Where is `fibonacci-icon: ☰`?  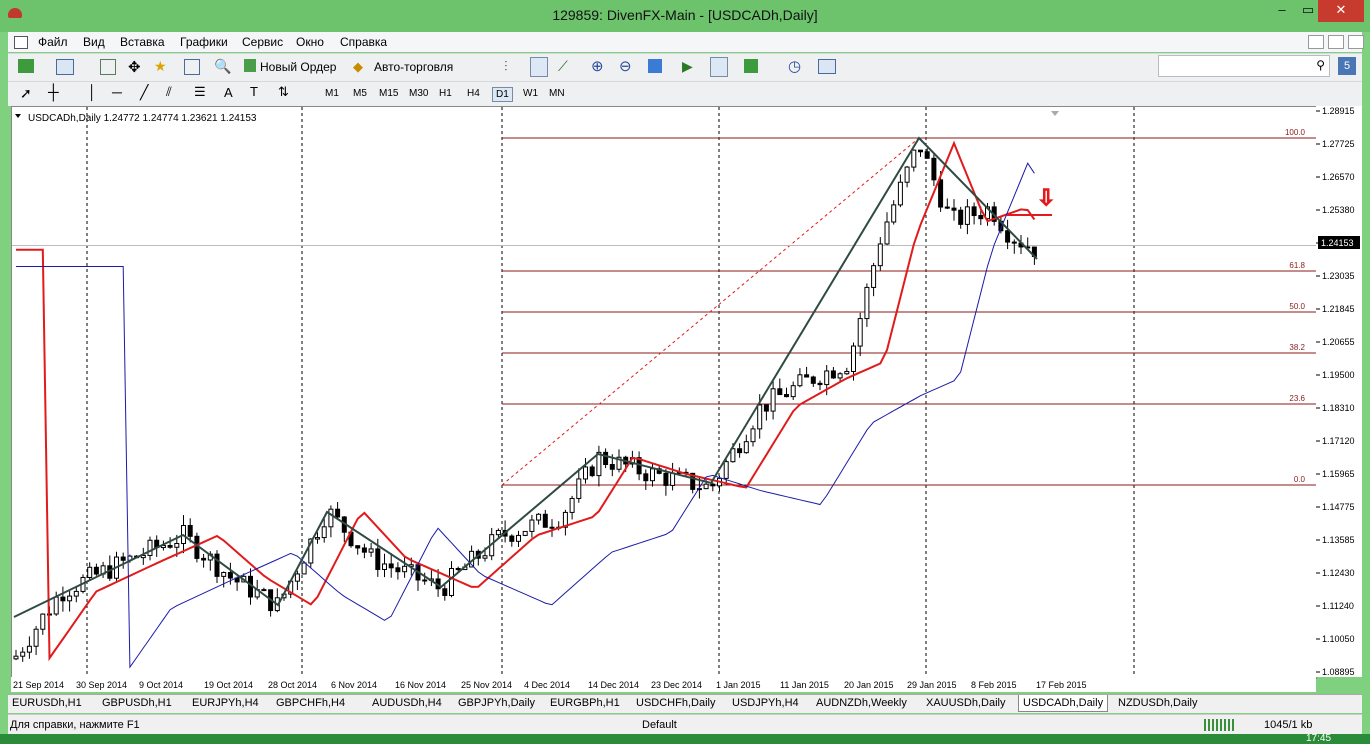
fibonacci-icon: ☰ is located at coordinates (200, 92).